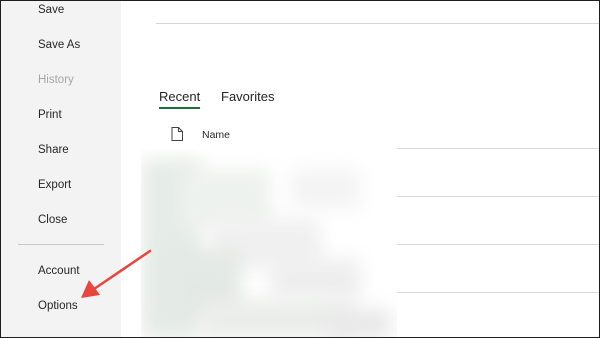 This screenshot has width=600, height=338. Describe the element at coordinates (377, 23) in the screenshot. I see `header-divider` at that location.